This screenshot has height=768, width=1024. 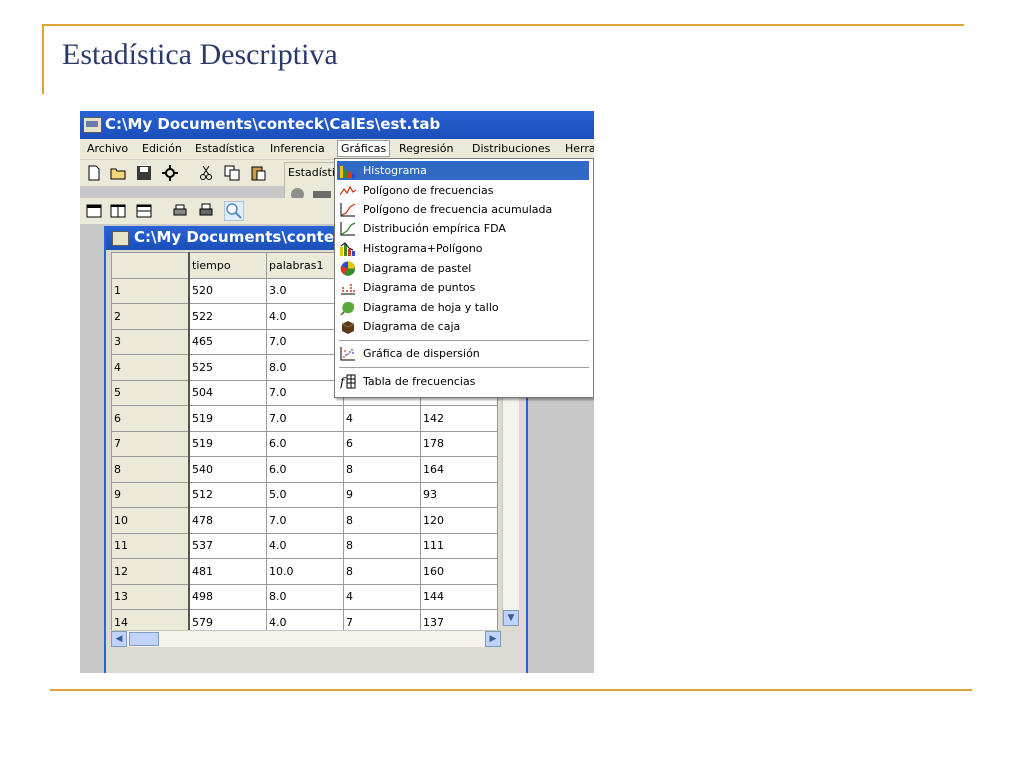 What do you see at coordinates (144, 639) in the screenshot?
I see `scrollbar-thumb` at bounding box center [144, 639].